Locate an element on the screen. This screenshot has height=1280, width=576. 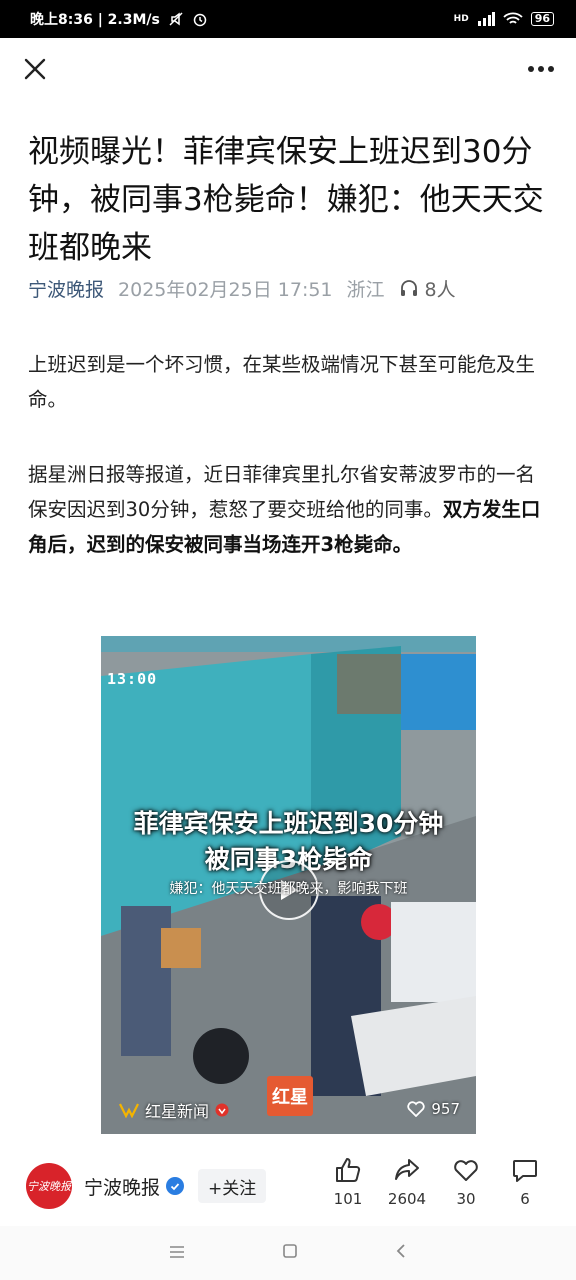
menu-icon is located at coordinates (177, 1251).